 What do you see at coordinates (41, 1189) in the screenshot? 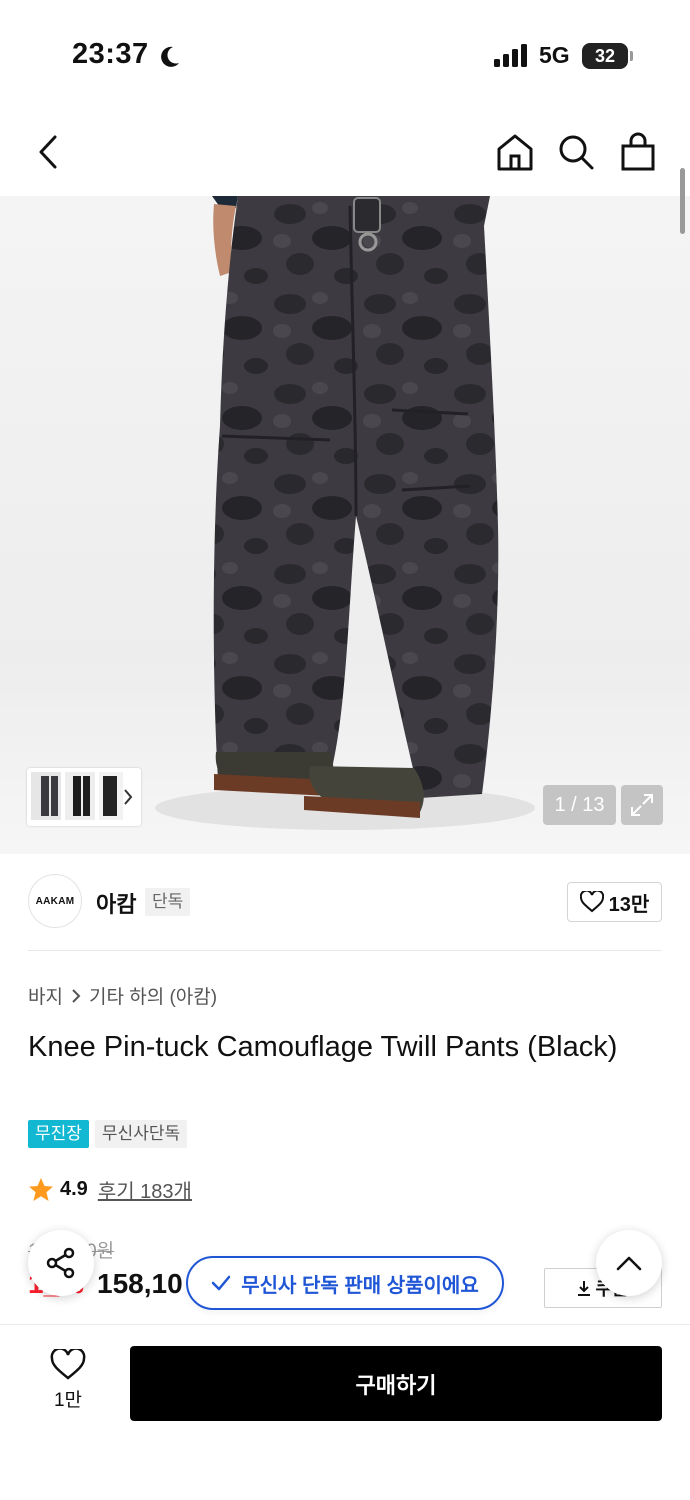
I see `star-icon` at bounding box center [41, 1189].